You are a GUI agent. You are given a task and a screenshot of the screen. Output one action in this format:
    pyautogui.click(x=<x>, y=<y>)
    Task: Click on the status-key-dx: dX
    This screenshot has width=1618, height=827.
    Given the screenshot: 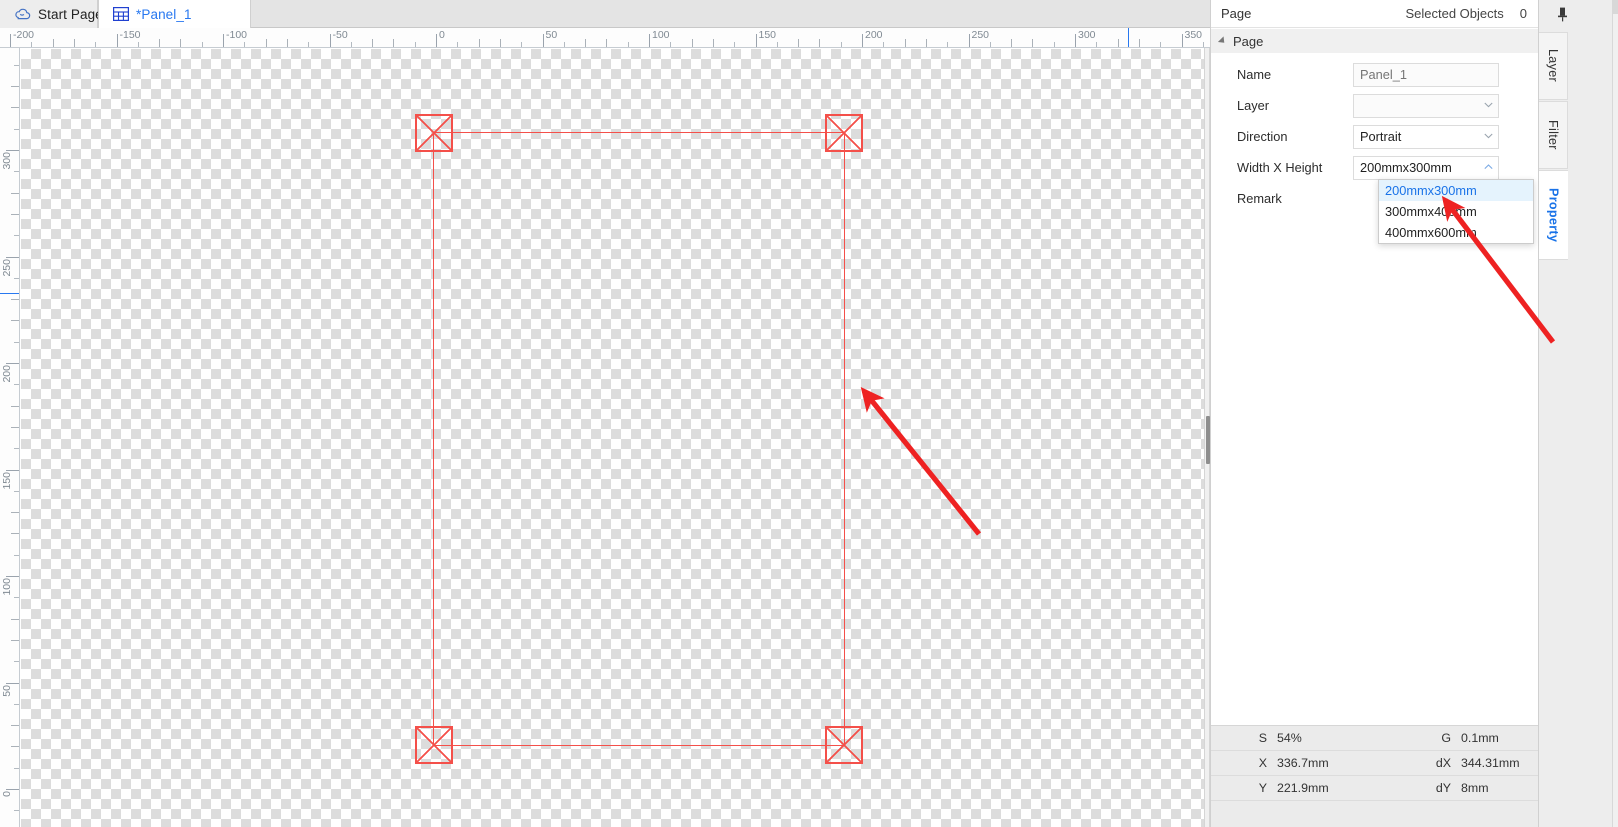 What is the action you would take?
    pyautogui.click(x=1443, y=763)
    